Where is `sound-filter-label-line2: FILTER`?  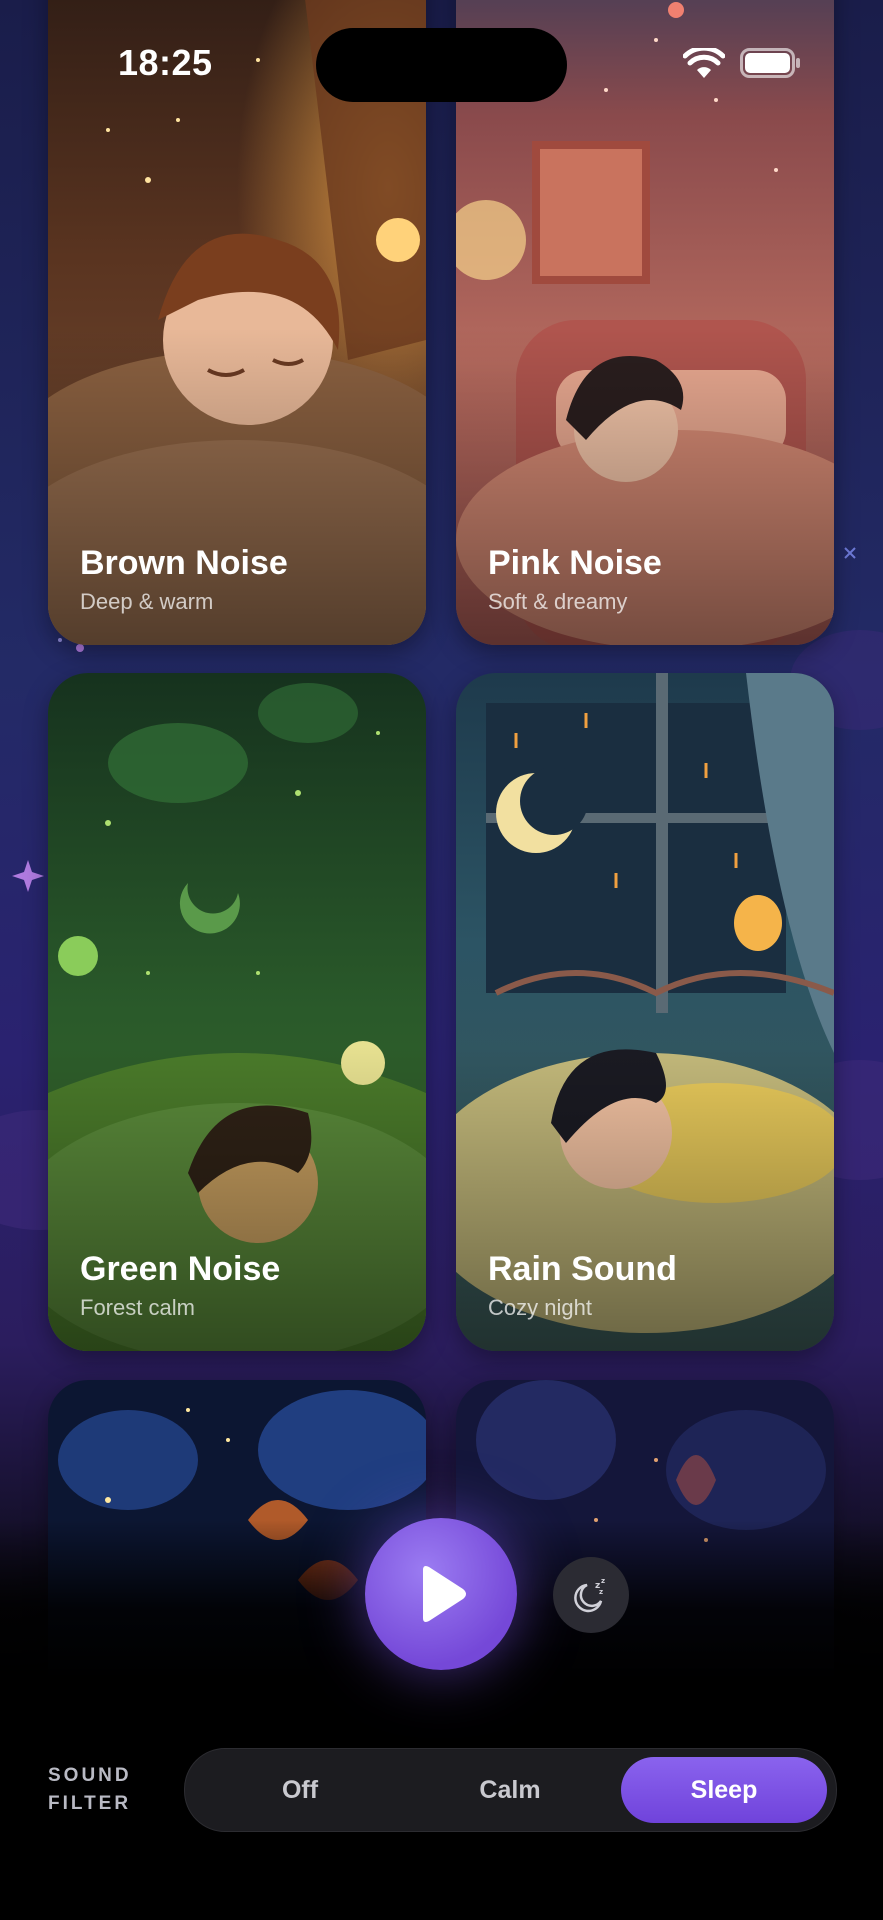 sound-filter-label-line2: FILTER is located at coordinates (90, 1803).